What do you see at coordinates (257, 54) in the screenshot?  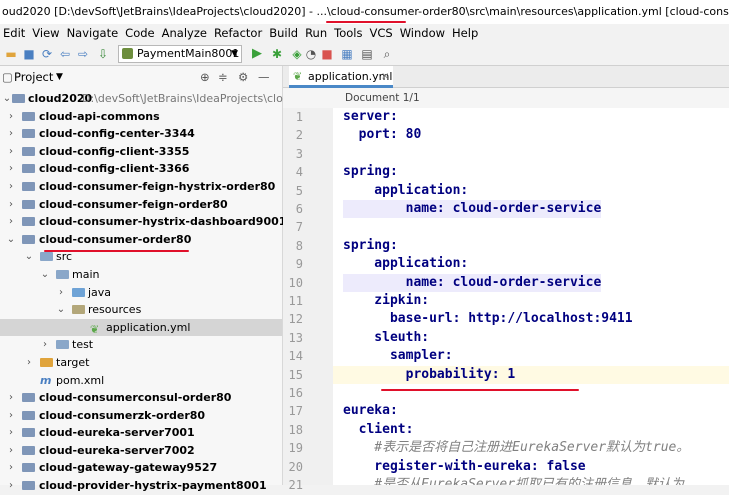 I see `run-icon: ▶` at bounding box center [257, 54].